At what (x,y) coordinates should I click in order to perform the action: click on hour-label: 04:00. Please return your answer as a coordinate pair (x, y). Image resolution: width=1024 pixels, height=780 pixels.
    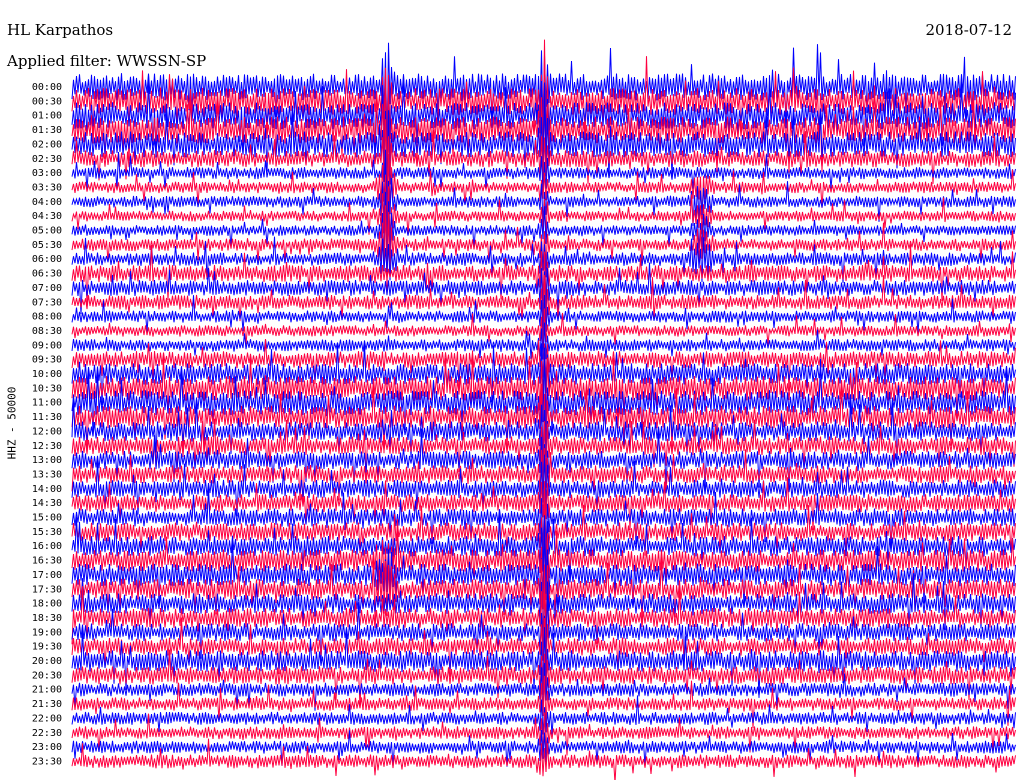
    Looking at the image, I should click on (47, 202).